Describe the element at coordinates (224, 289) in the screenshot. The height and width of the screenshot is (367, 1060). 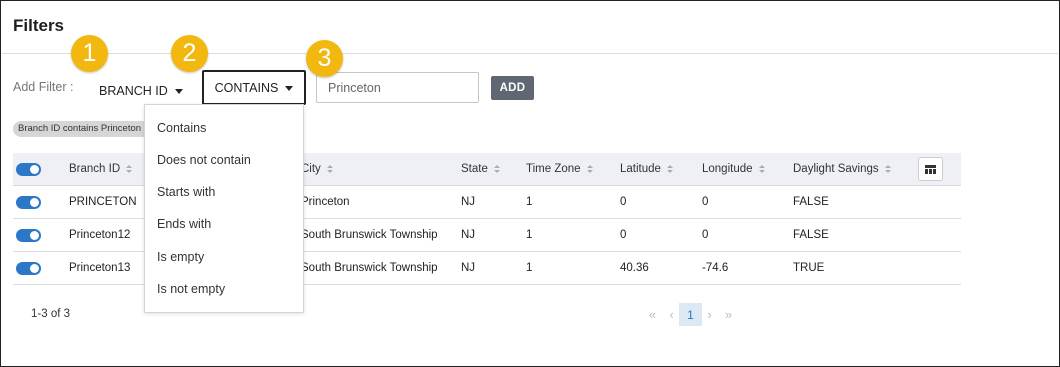
I see `menu-item-is-not-empty: Is not empty` at that location.